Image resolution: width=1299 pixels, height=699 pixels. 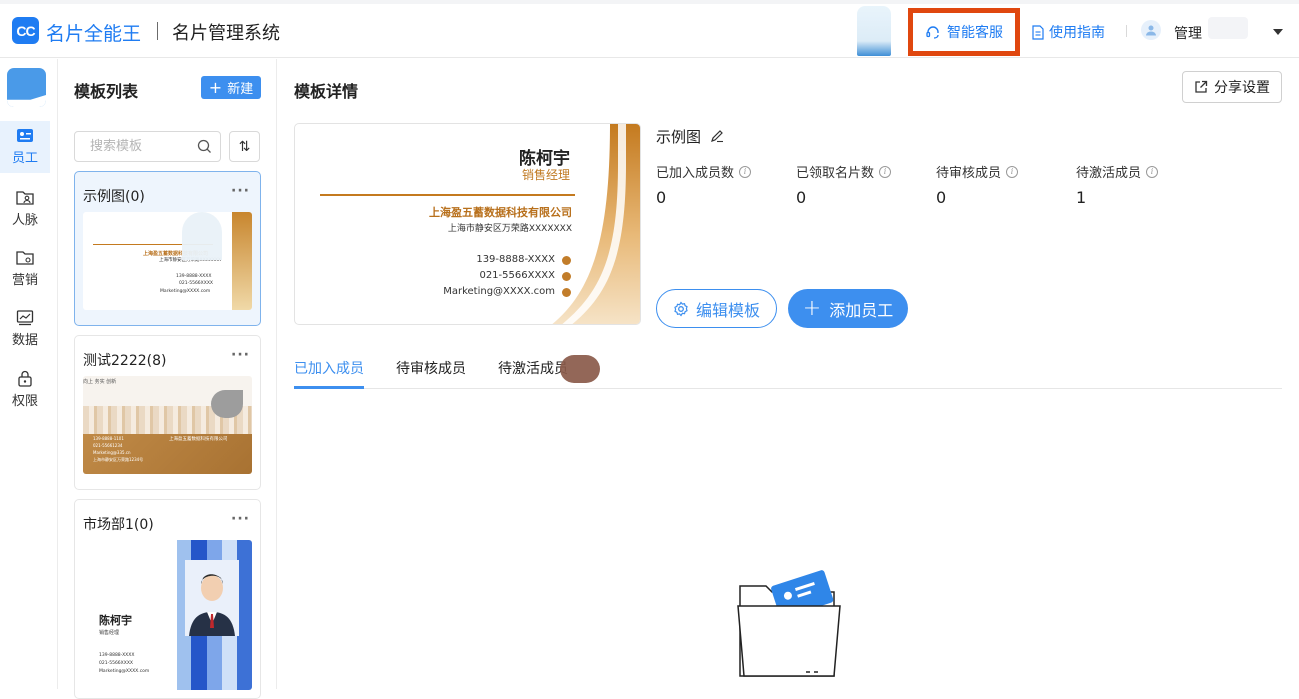 What do you see at coordinates (649, 2) in the screenshot?
I see `top-strip` at bounding box center [649, 2].